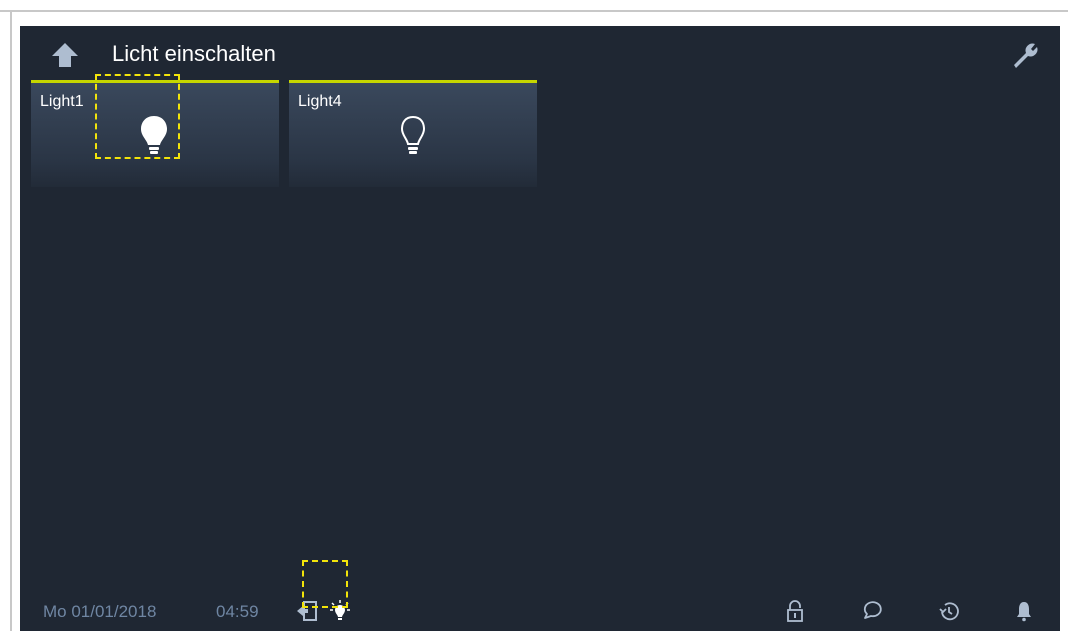 The image size is (1068, 631). I want to click on tile-label: Light4, so click(320, 101).